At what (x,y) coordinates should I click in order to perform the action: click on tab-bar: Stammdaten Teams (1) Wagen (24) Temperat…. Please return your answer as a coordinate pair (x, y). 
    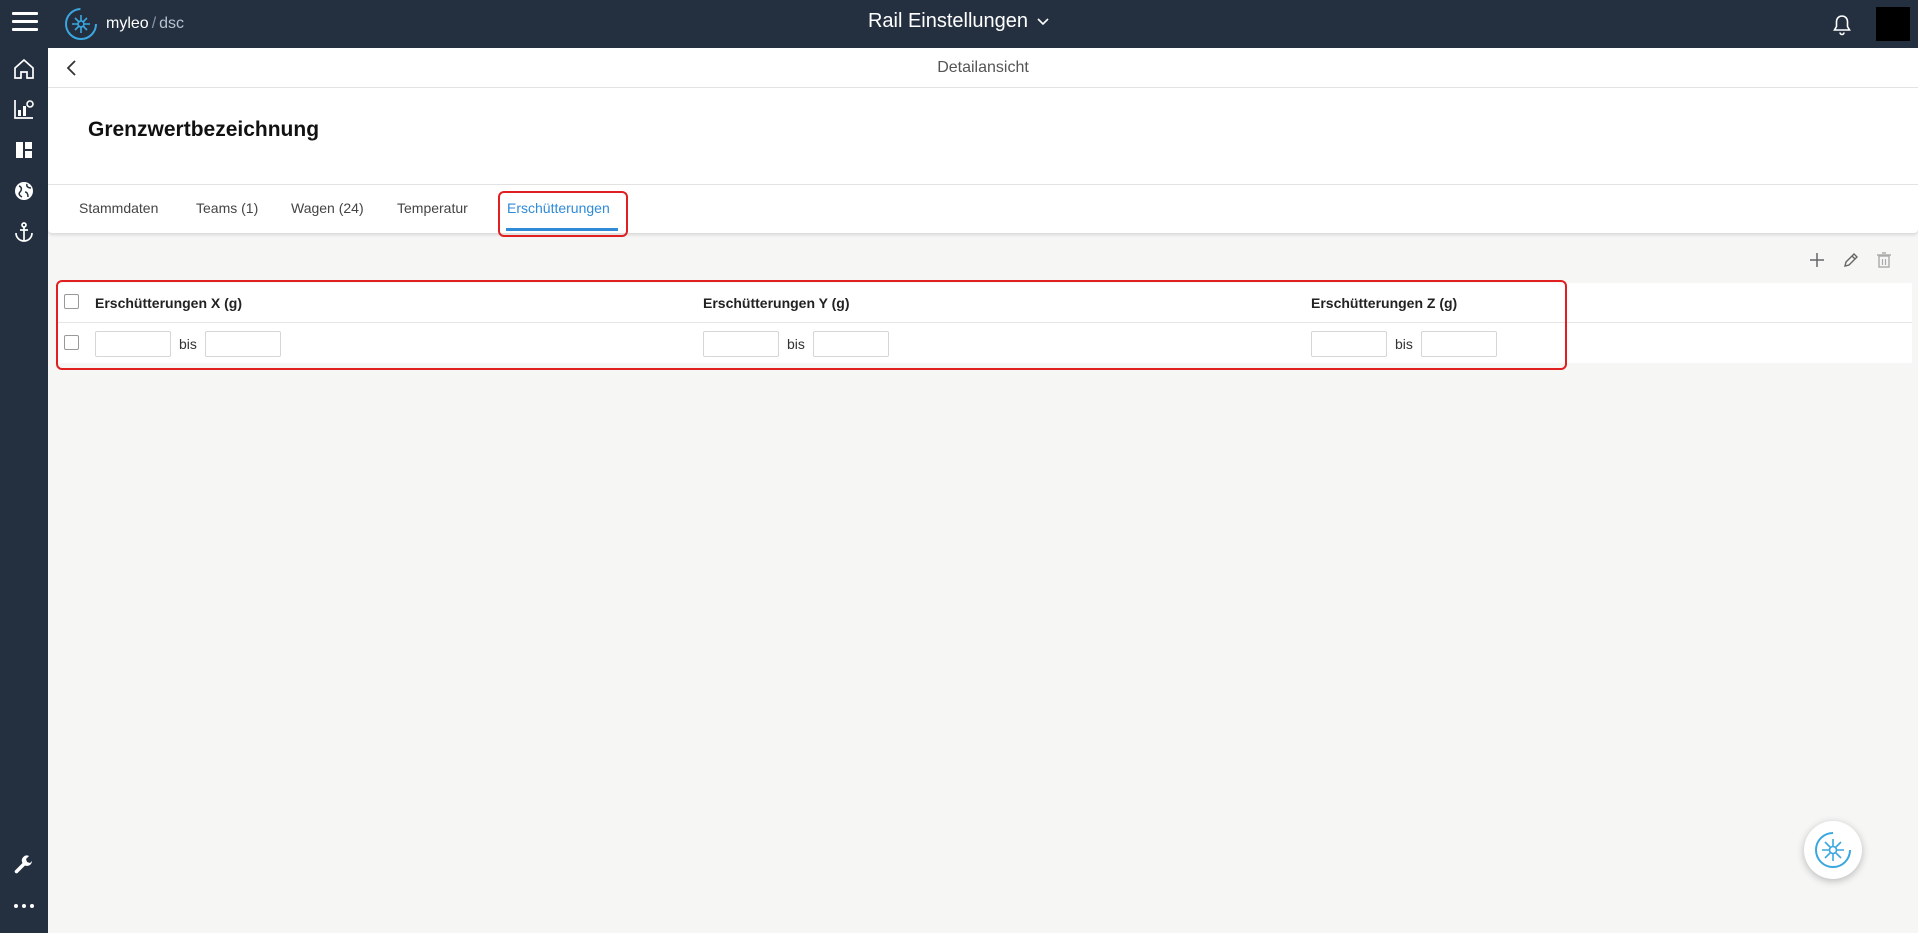
    Looking at the image, I should click on (983, 211).